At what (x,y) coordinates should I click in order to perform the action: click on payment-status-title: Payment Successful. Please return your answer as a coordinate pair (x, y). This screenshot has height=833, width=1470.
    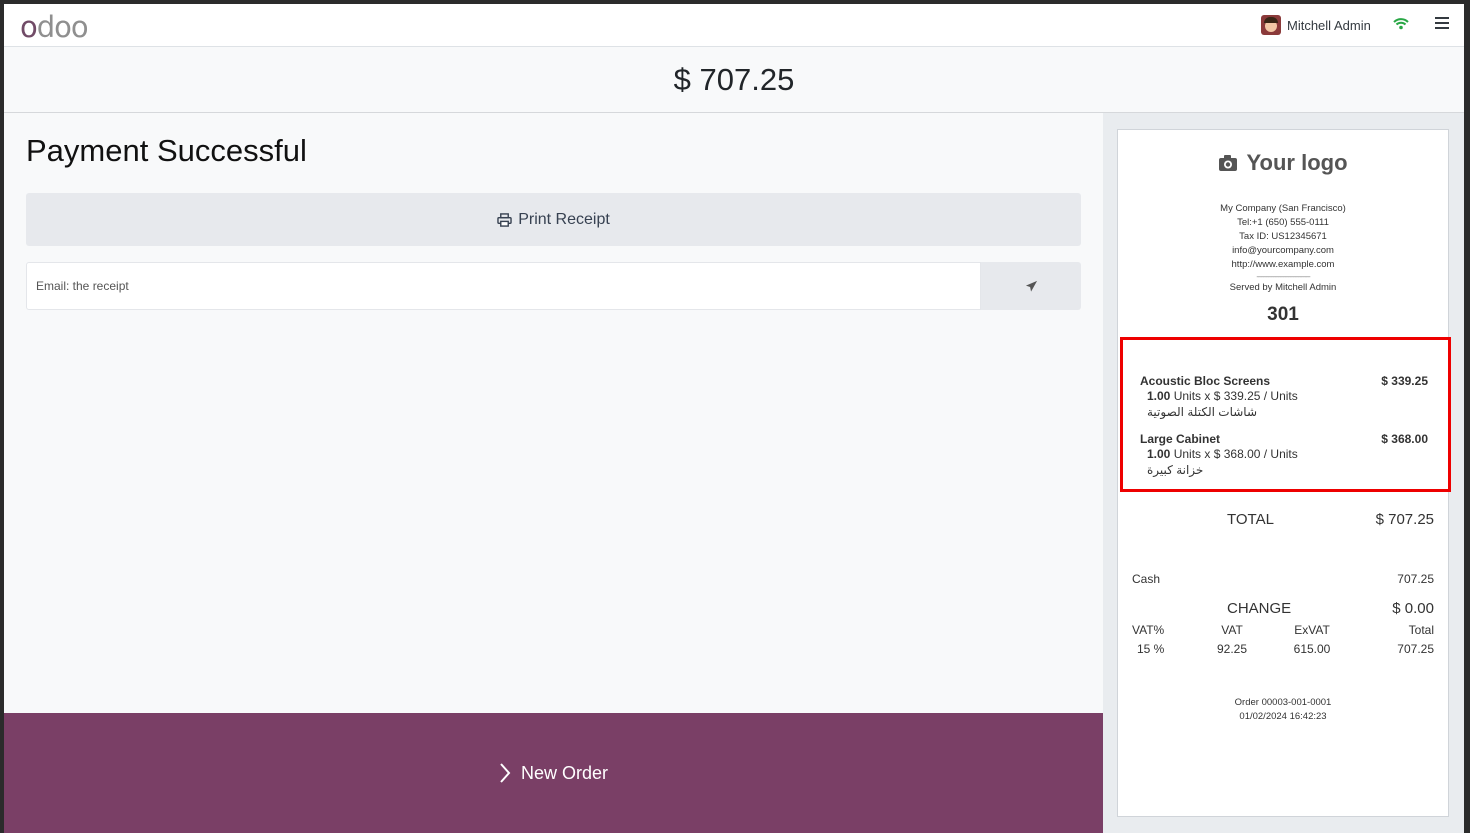
    Looking at the image, I should click on (166, 150).